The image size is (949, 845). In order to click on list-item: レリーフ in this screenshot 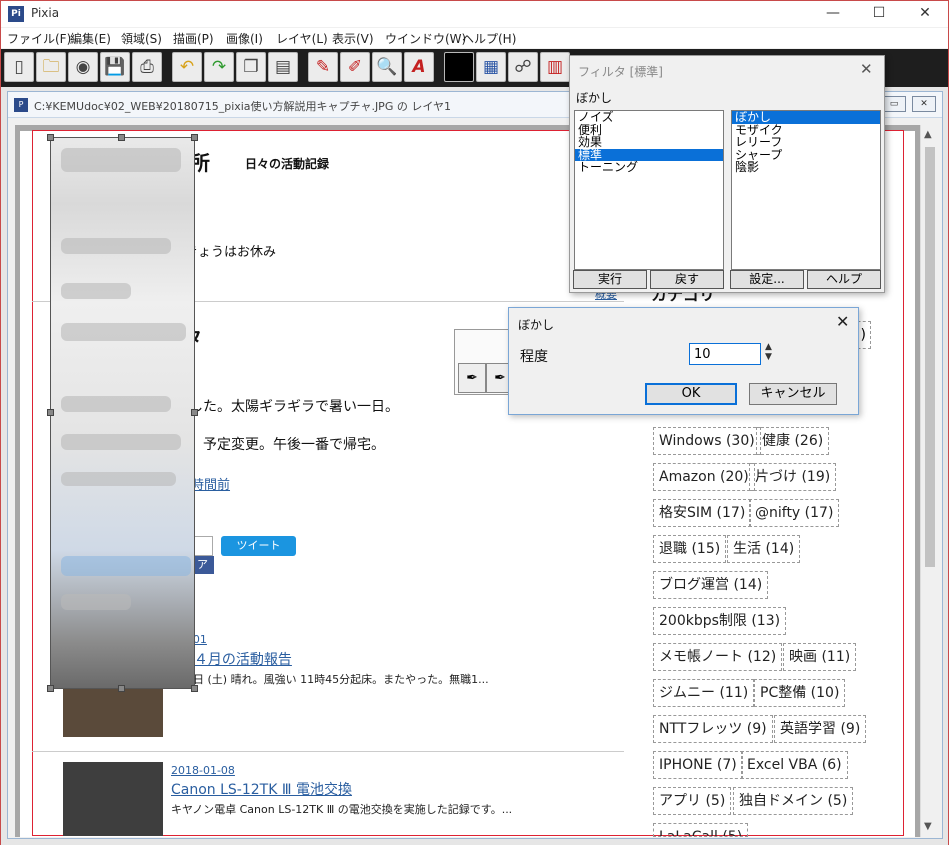, I will do `click(806, 142)`.